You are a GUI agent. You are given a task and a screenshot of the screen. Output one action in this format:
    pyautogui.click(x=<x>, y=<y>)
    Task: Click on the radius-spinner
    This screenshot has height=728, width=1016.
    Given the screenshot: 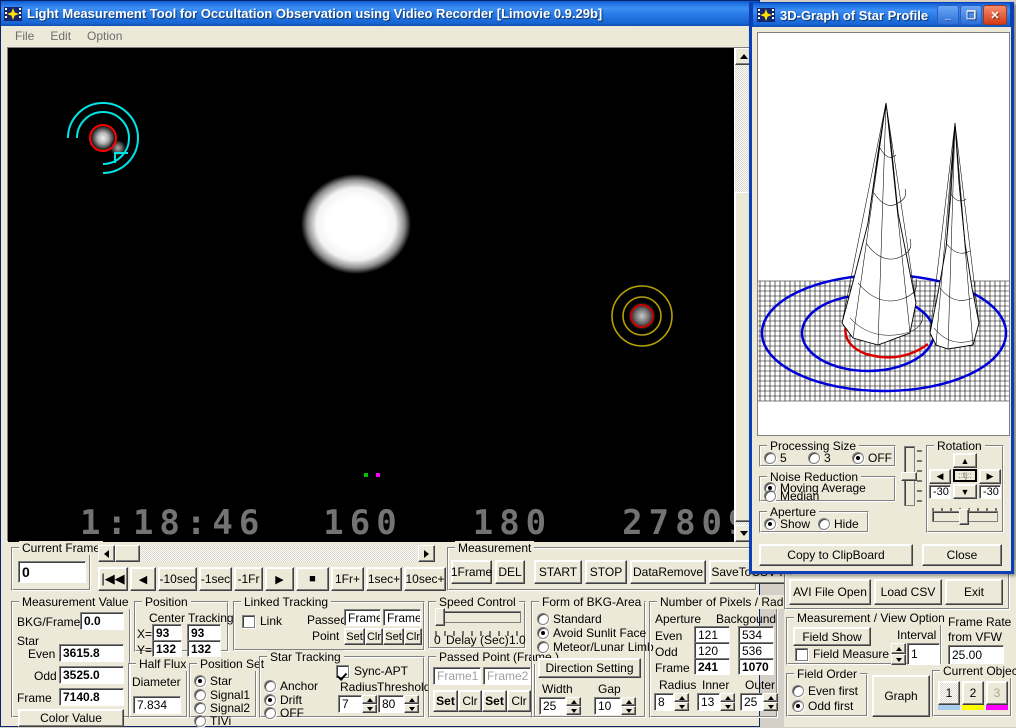 What is the action you would take?
    pyautogui.click(x=369, y=704)
    